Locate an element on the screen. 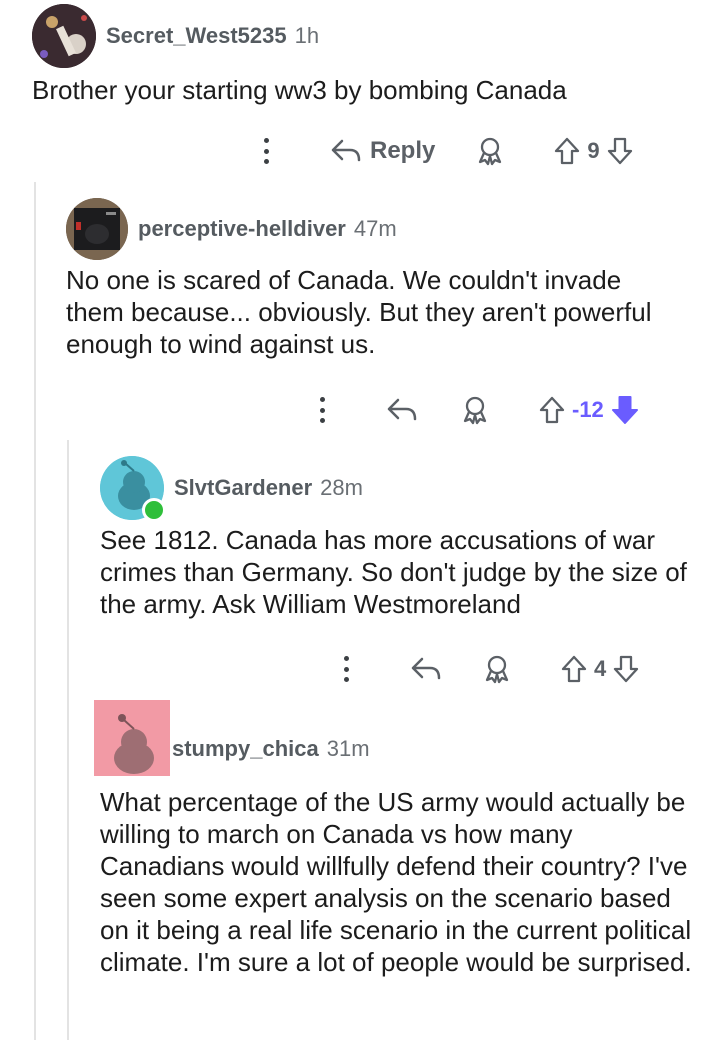  comment-header: perceptive-helldiver 47m is located at coordinates (386, 229).